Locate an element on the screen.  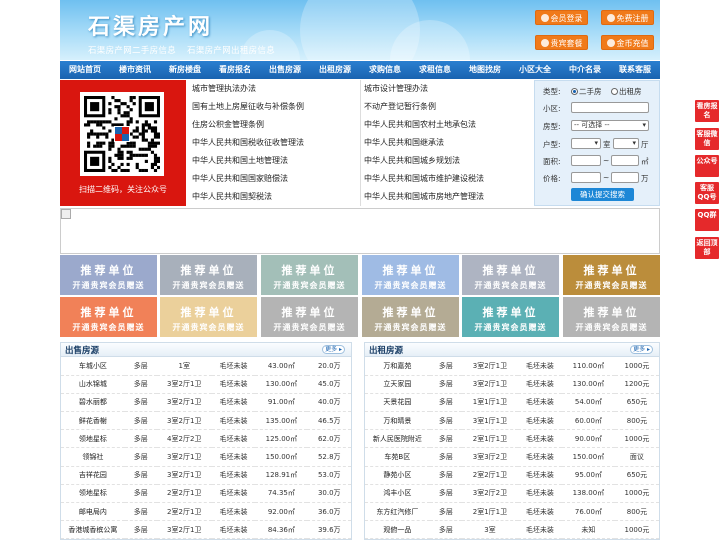
listing-row: 万和晴景 多层 3室1厅1卫 毛坯未装 60.00㎡ 800元 is located at coordinates (512, 421).